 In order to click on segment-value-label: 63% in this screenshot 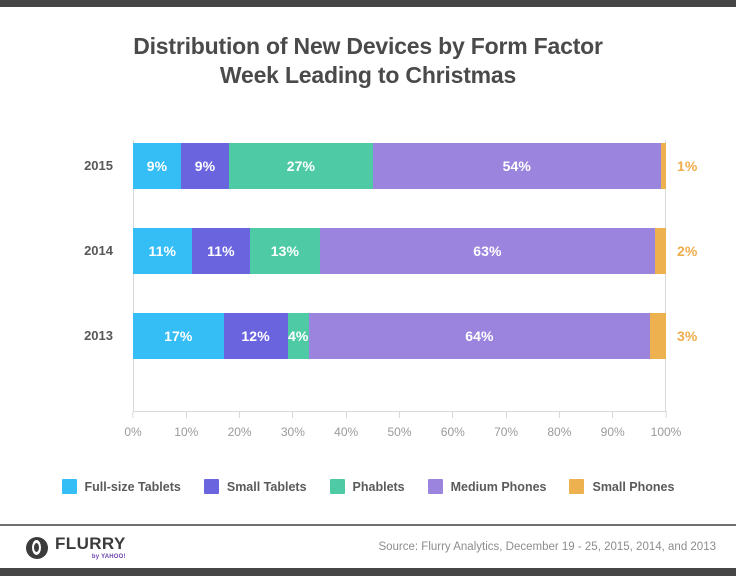, I will do `click(487, 251)`.